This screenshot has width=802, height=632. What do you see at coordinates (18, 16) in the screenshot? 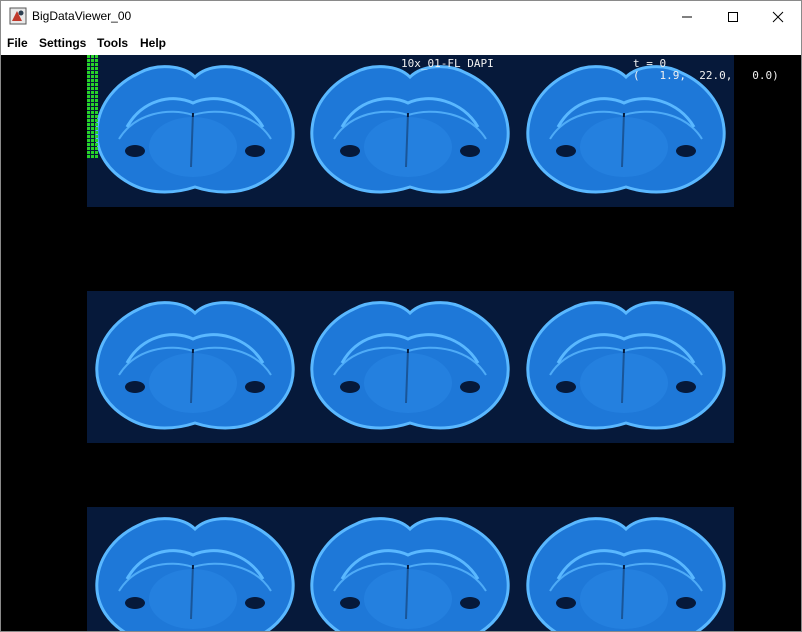
I see `app-icon` at bounding box center [18, 16].